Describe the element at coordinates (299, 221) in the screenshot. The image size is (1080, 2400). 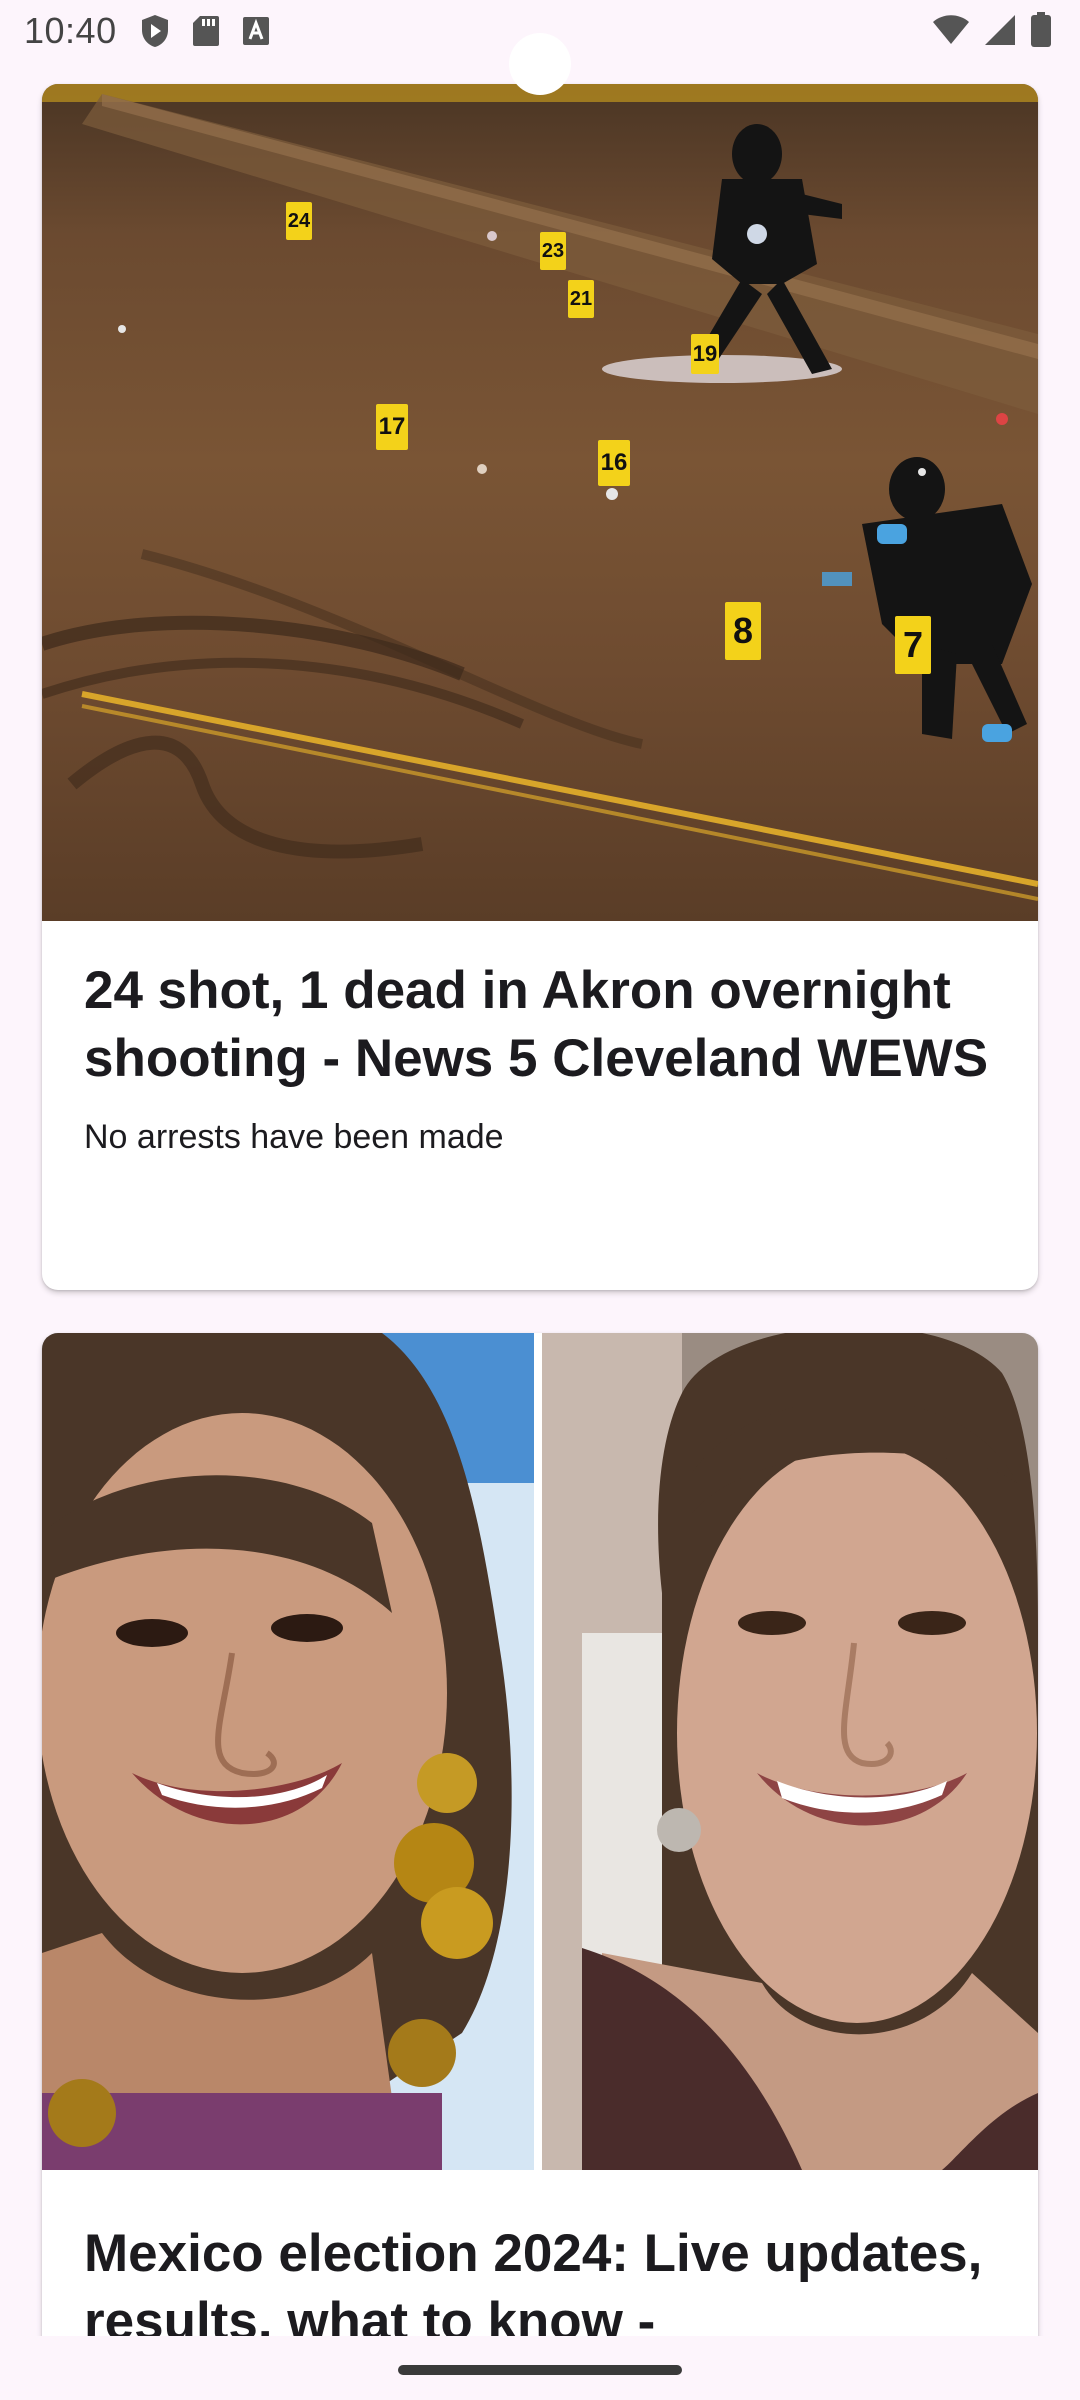
I see `evidence-marker: 24` at that location.